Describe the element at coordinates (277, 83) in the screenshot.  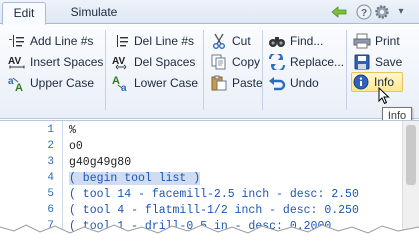
I see `undo-icon` at that location.